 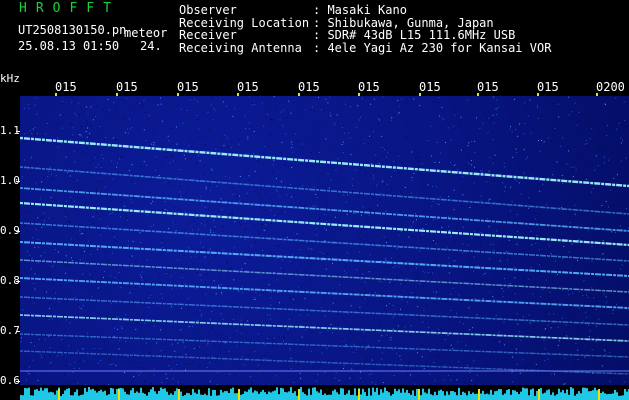 What do you see at coordinates (208, 35) in the screenshot?
I see `info-key: Receiver` at bounding box center [208, 35].